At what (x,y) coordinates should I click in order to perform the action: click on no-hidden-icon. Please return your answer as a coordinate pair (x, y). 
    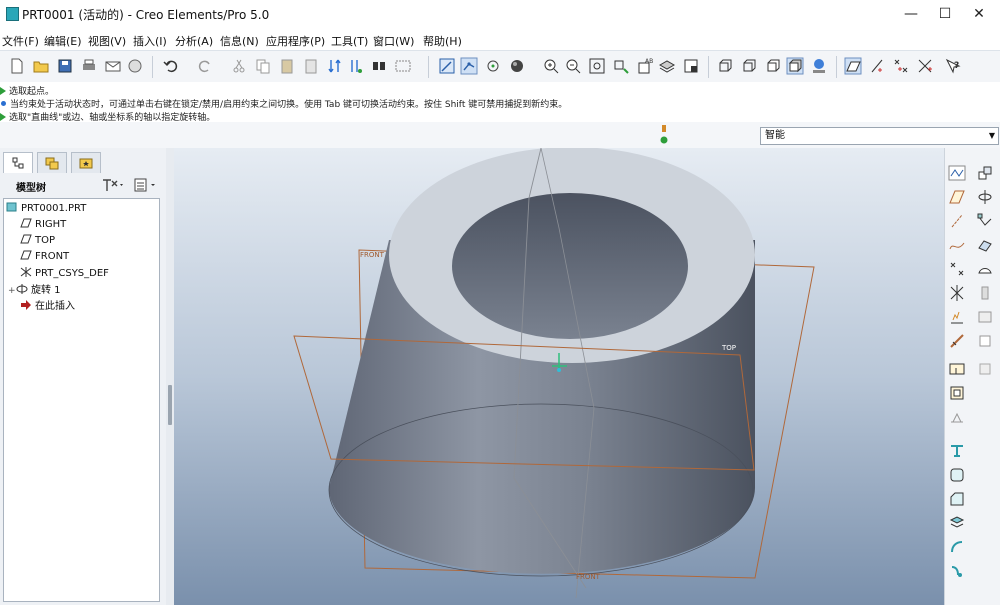
    Looking at the image, I should click on (773, 66).